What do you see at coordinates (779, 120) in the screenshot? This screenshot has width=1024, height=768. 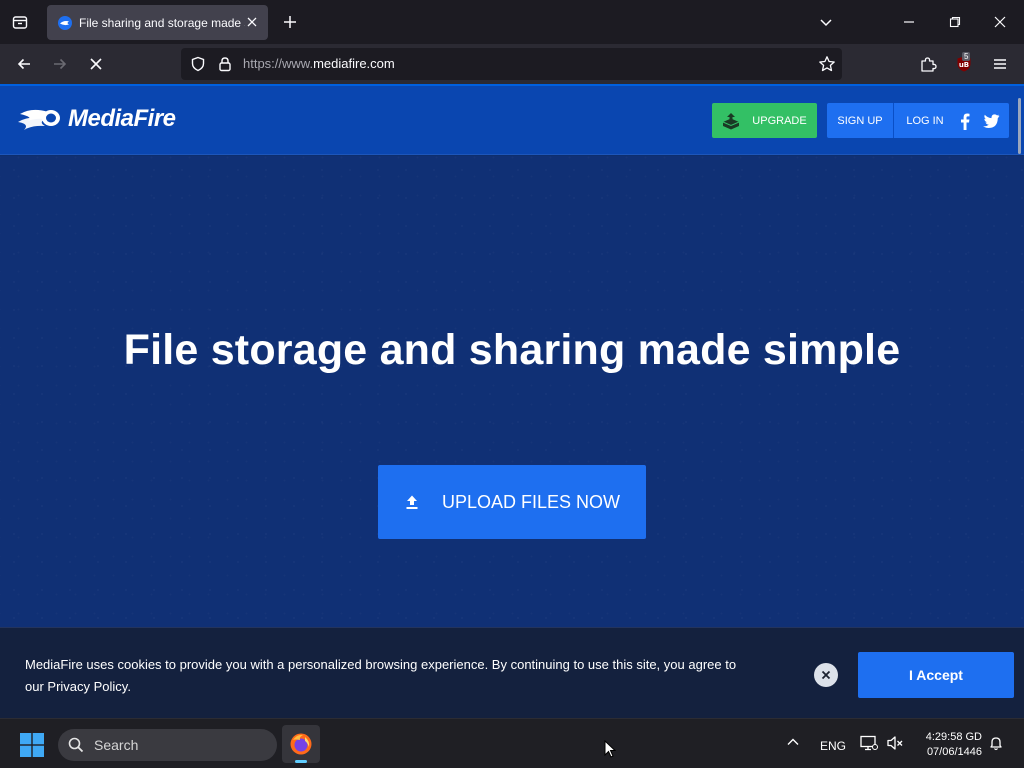 I see `upgrade-label: UPGRADE` at bounding box center [779, 120].